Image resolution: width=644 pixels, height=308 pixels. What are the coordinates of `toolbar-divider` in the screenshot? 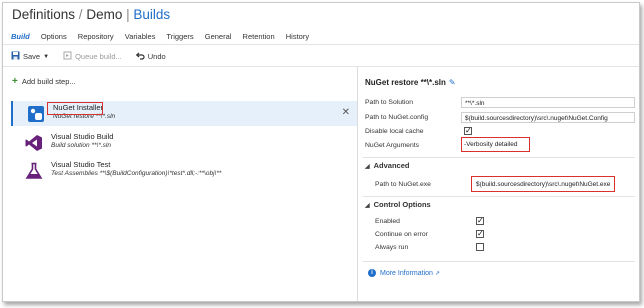 It's located at (321, 66).